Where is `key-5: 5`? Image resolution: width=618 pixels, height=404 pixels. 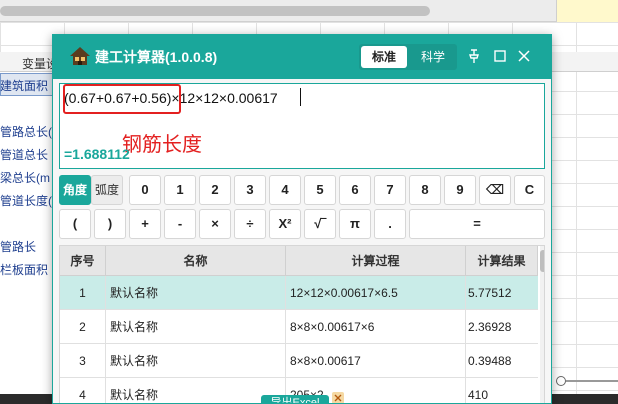
key-5: 5 is located at coordinates (320, 190).